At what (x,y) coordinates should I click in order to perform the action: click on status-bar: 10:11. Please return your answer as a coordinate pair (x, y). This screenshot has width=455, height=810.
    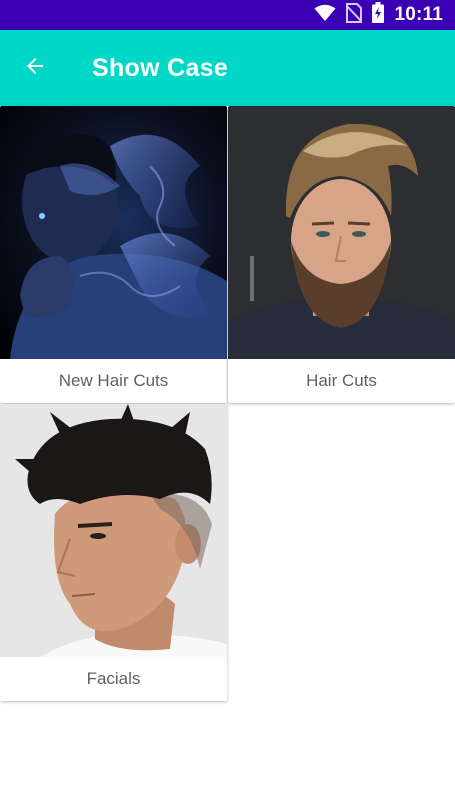
    Looking at the image, I should click on (227, 15).